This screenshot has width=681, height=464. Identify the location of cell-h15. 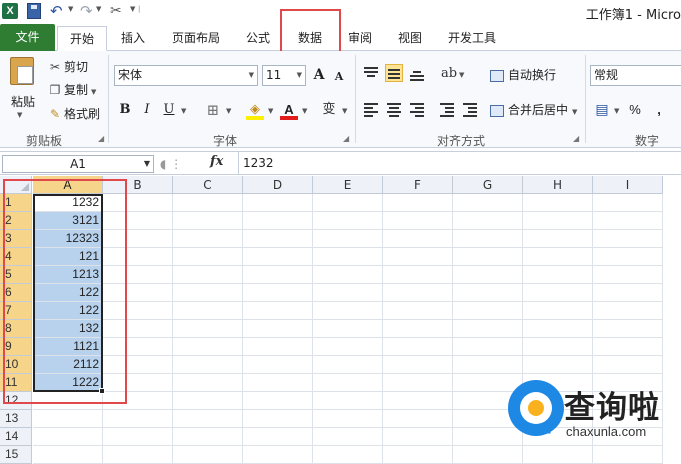
(558, 455).